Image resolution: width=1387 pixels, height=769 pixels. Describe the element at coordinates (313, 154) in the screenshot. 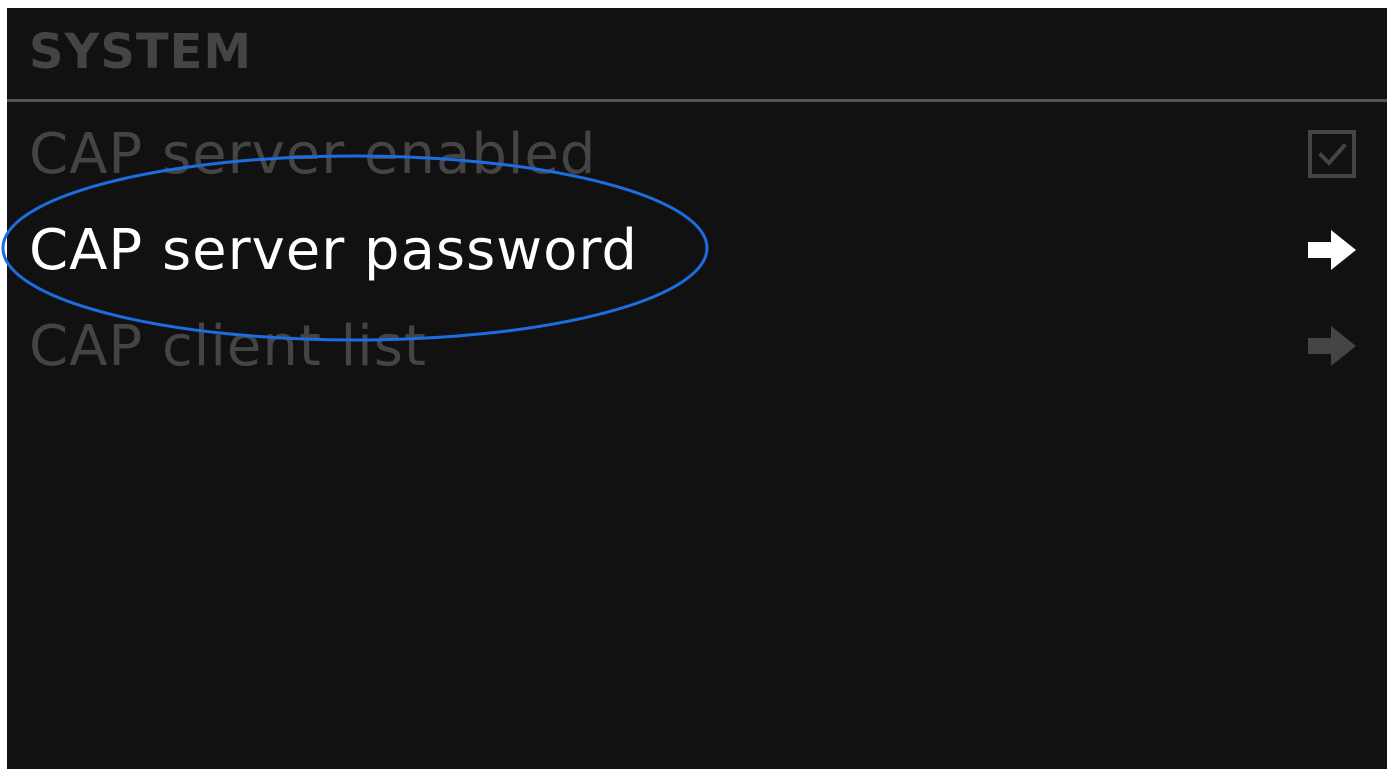

I see `menu-item-label: CAP server enabled` at that location.